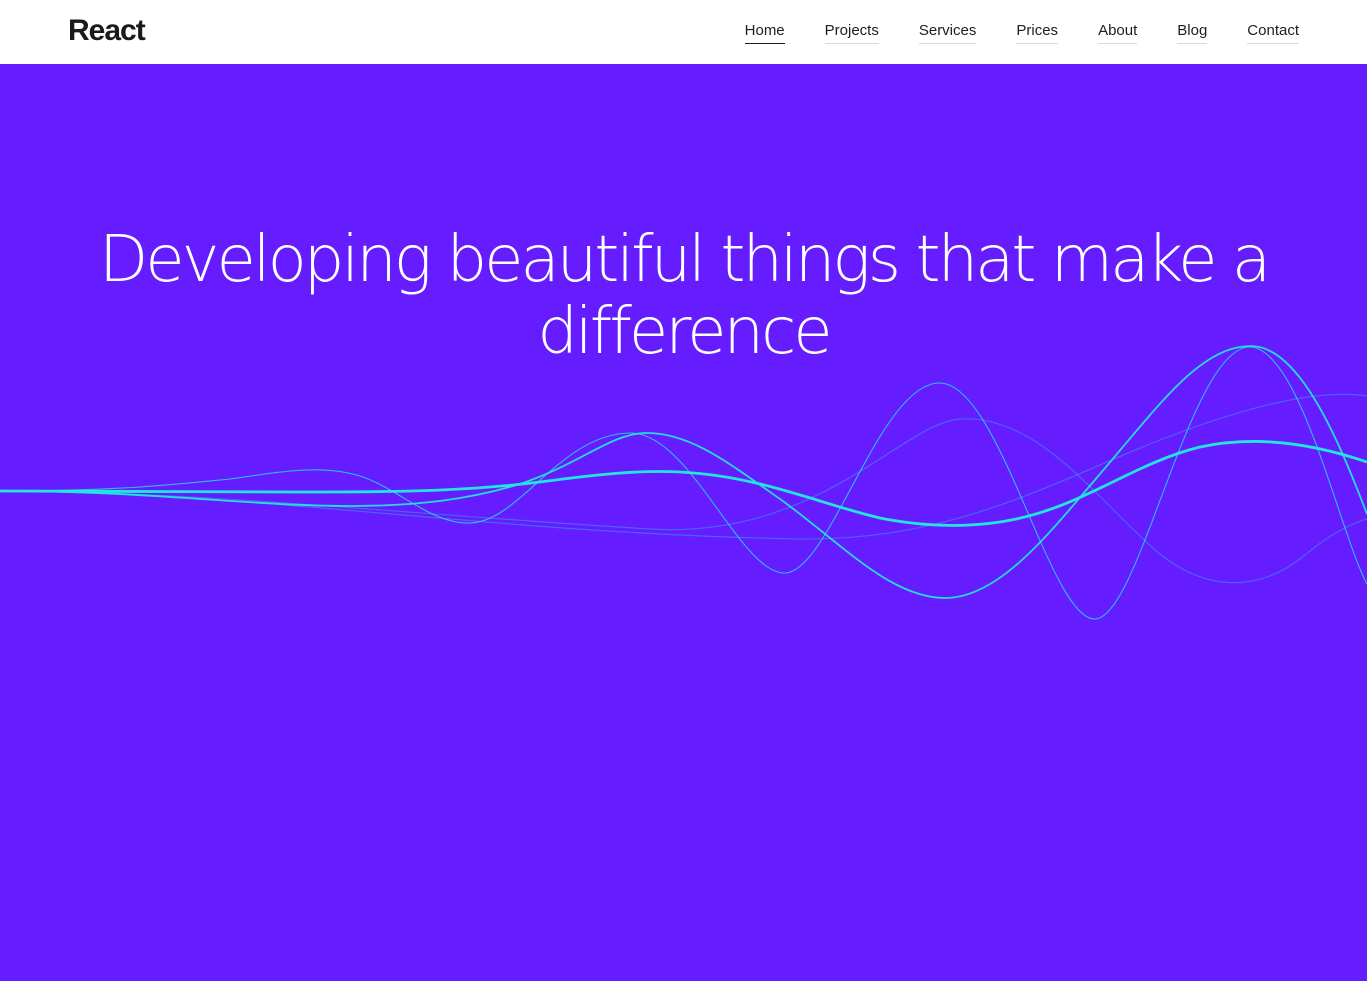  I want to click on nav-item-home: Home, so click(764, 32).